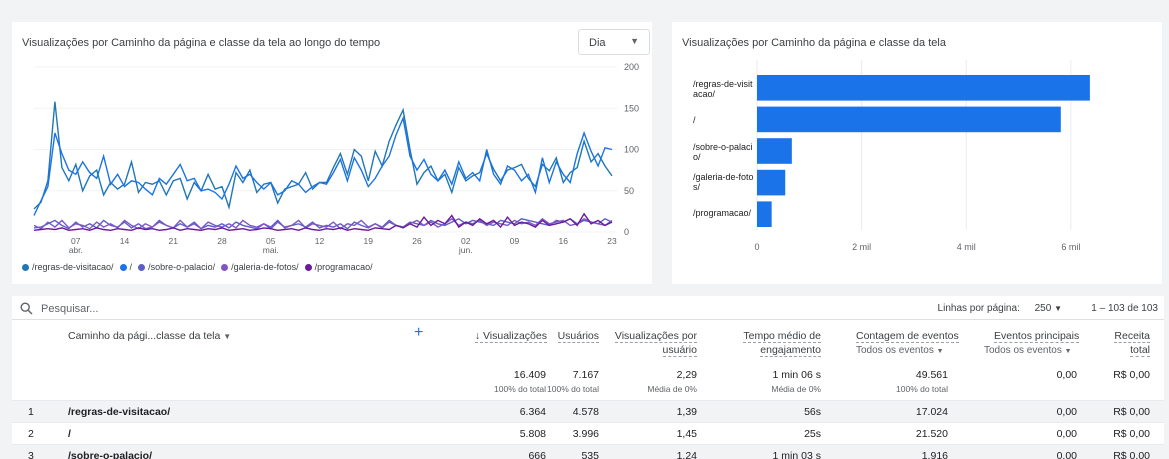 This screenshot has width=1169, height=459. What do you see at coordinates (31, 434) in the screenshot?
I see `row-index: 2` at bounding box center [31, 434].